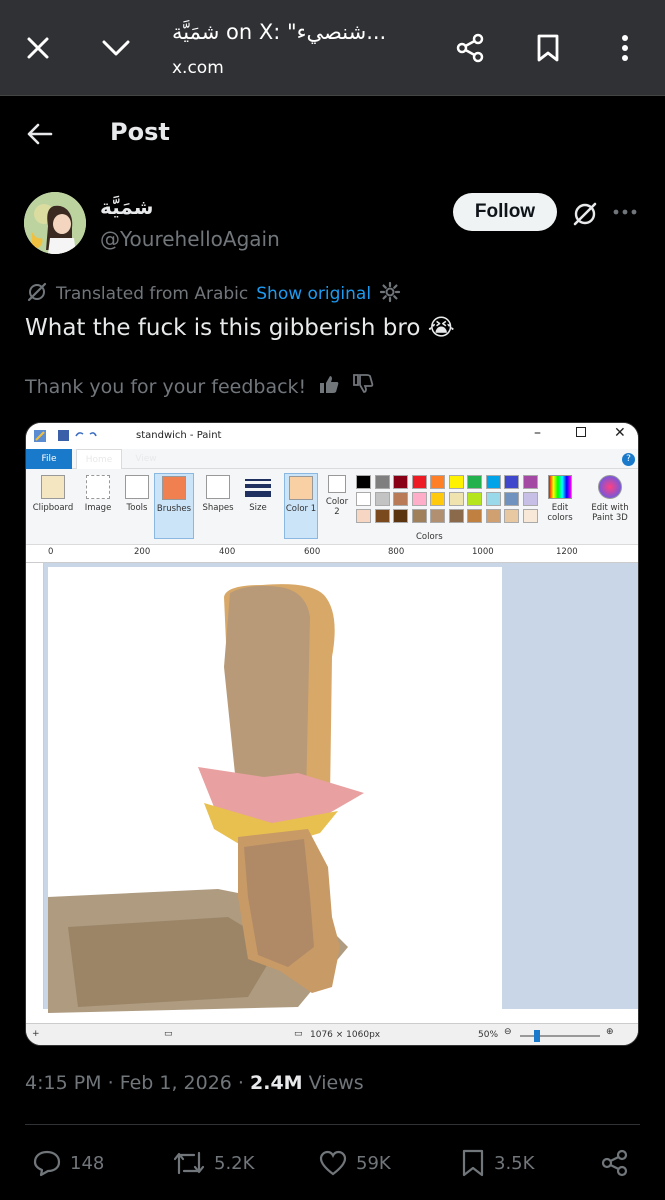 Image resolution: width=665 pixels, height=1200 pixels. I want to click on ruler-mark: 200, so click(142, 552).